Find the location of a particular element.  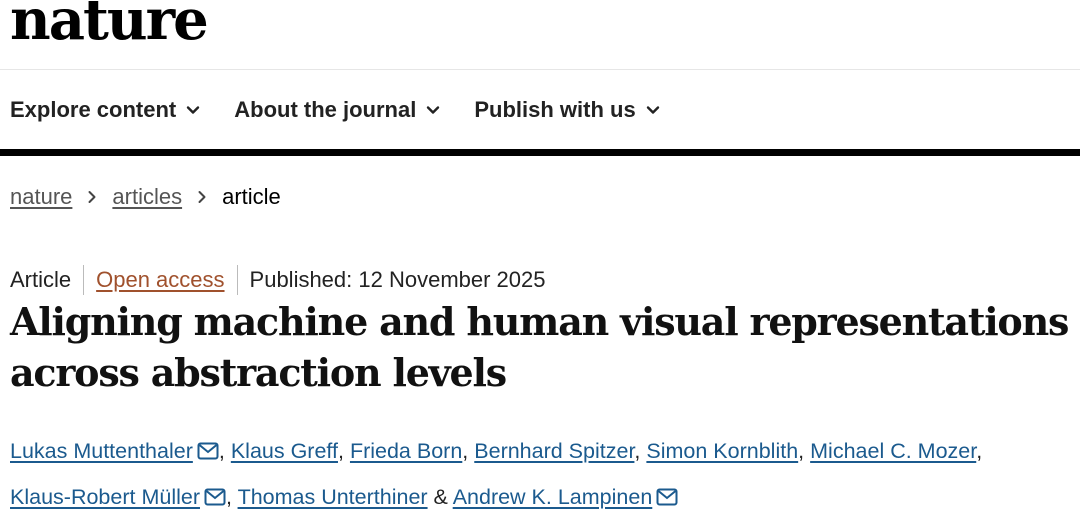

nav-item-label: Publish with us is located at coordinates (555, 109).